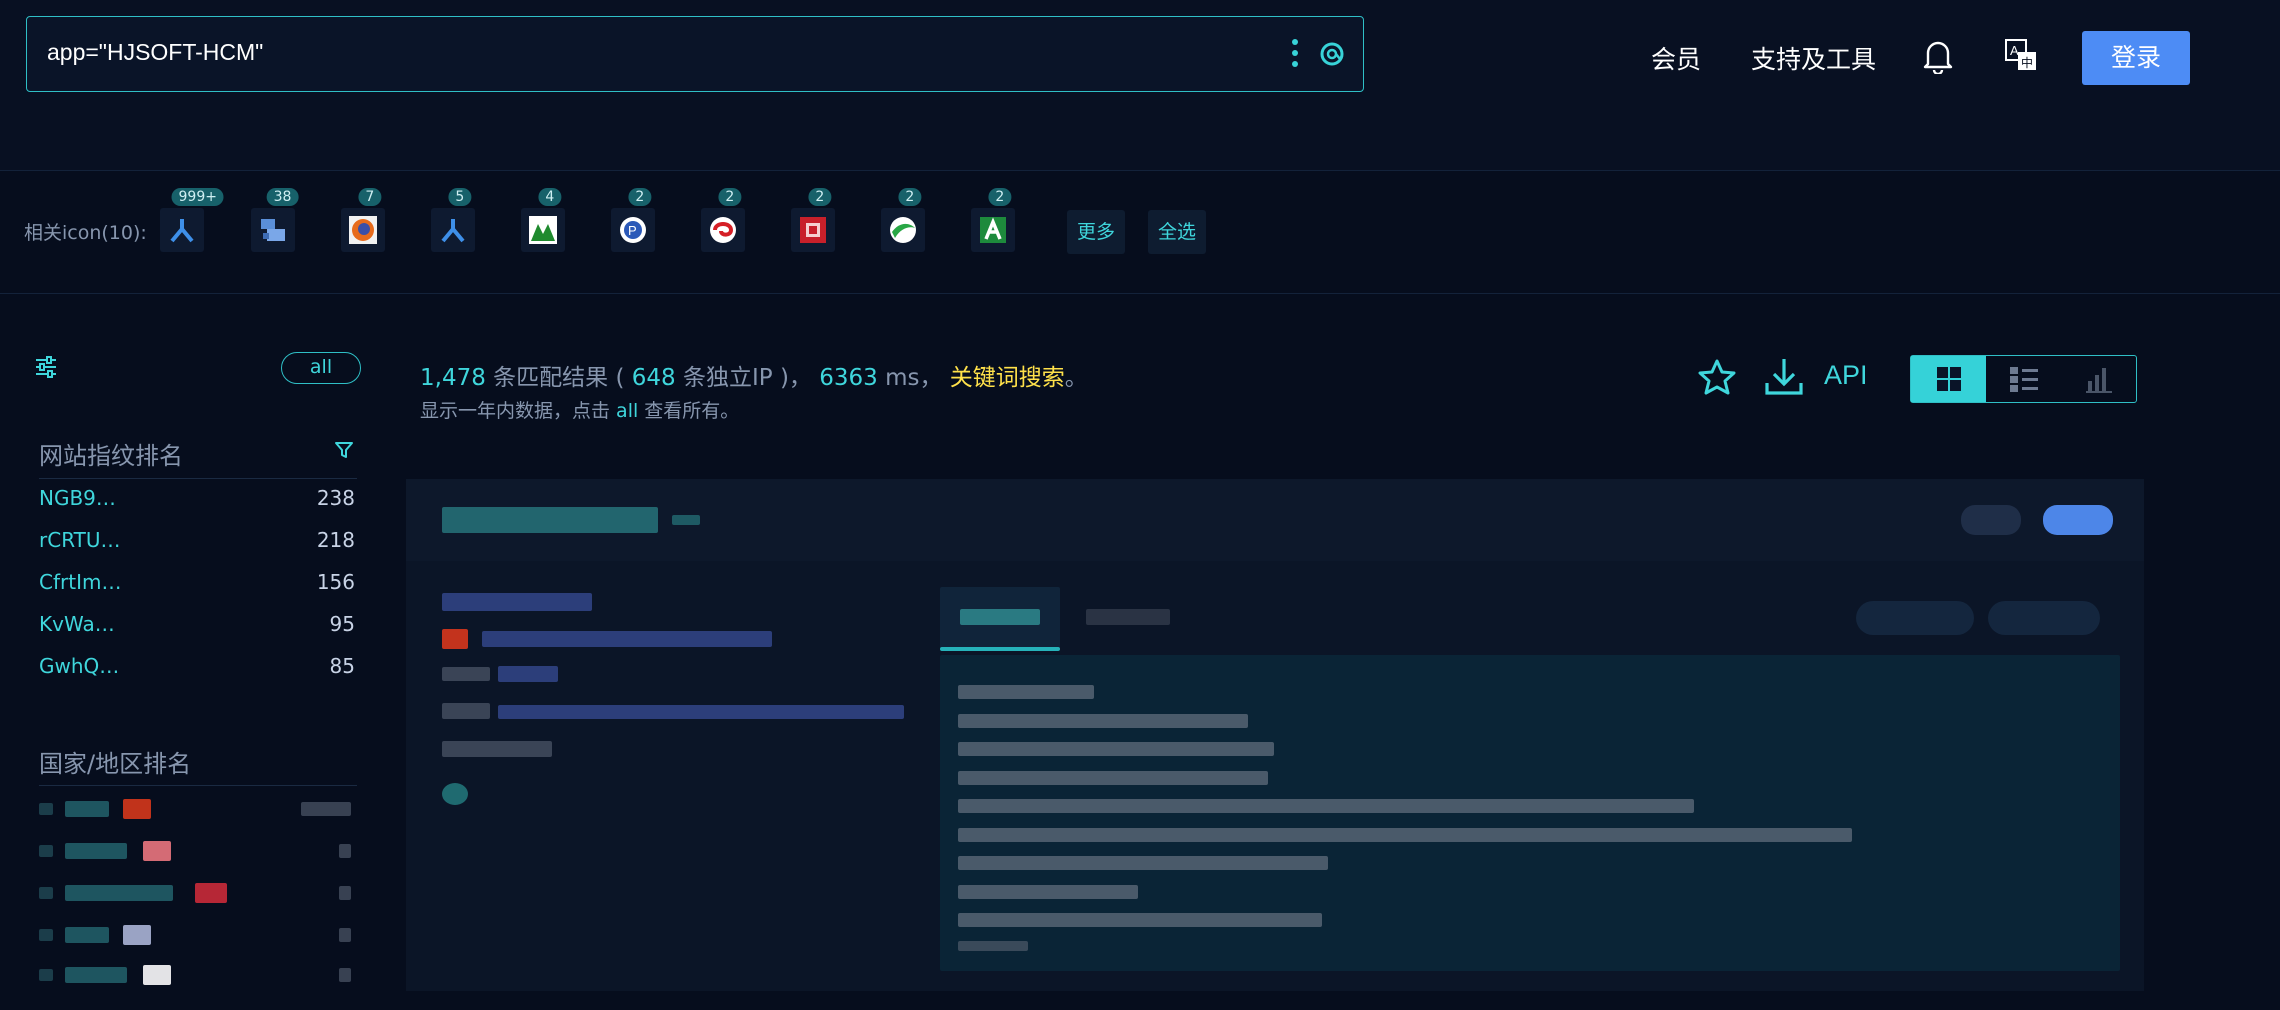 This screenshot has width=2280, height=1010. I want to click on app-icon-10: 2, so click(993, 220).